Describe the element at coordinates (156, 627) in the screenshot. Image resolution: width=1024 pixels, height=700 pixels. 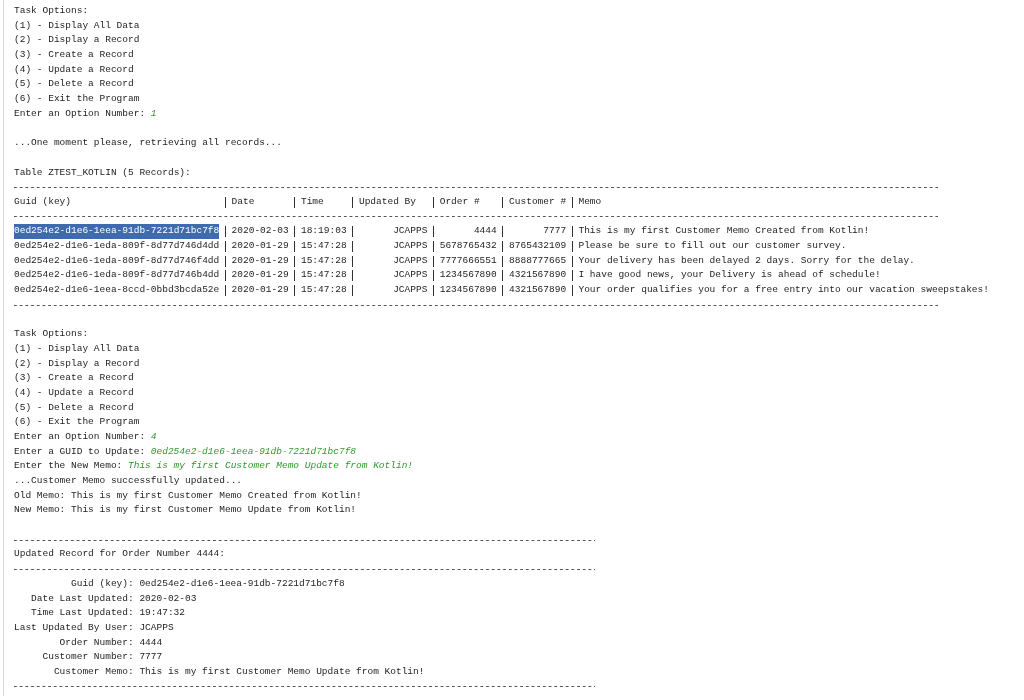
I see `field-value: JCAPPS` at that location.